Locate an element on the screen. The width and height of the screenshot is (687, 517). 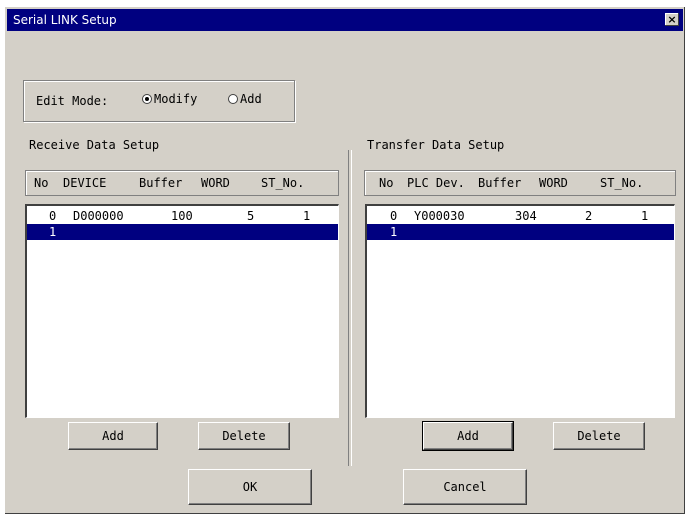
cell-plc-dev: Y000030 is located at coordinates (439, 216).